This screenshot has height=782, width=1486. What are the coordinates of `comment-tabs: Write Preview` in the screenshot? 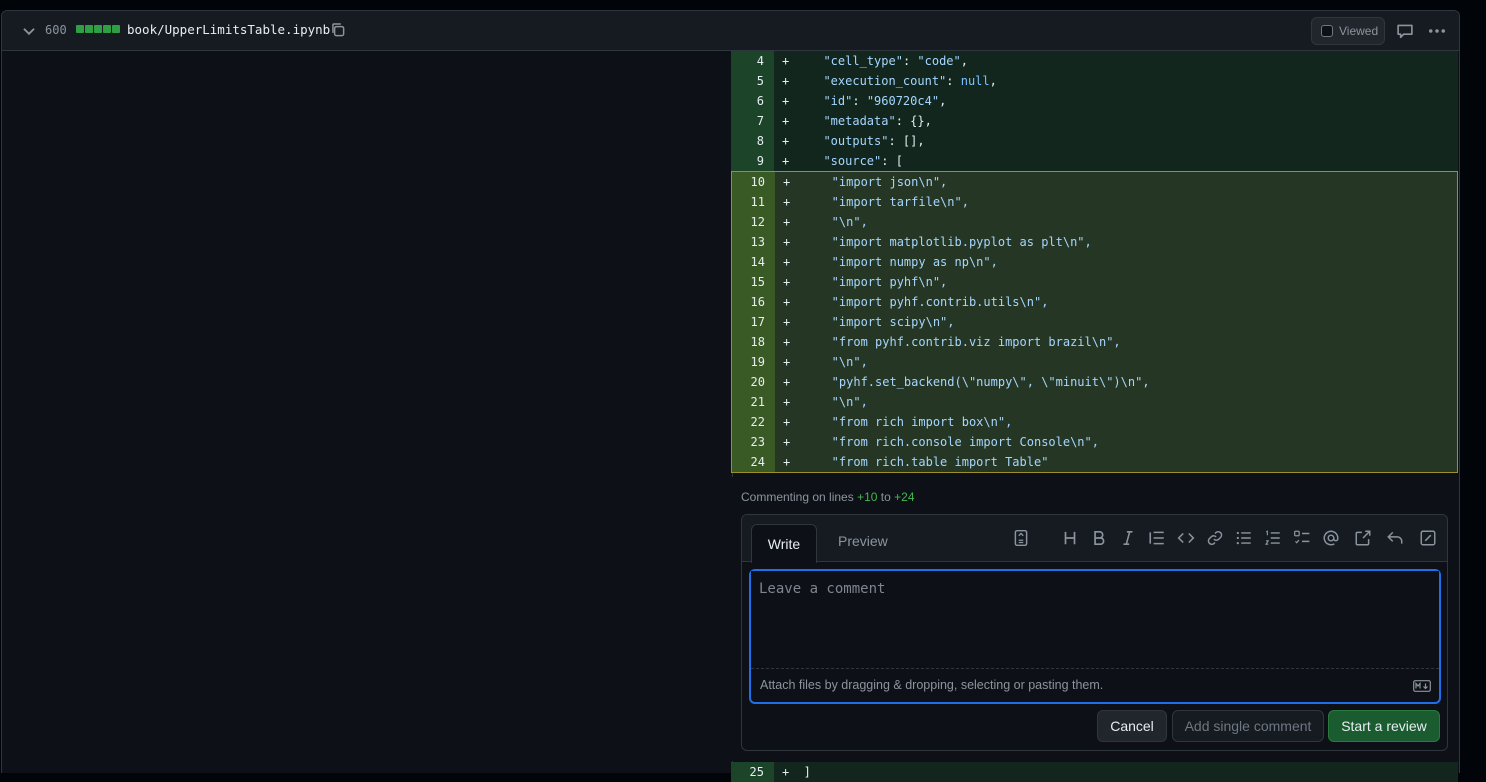 It's located at (1094, 539).